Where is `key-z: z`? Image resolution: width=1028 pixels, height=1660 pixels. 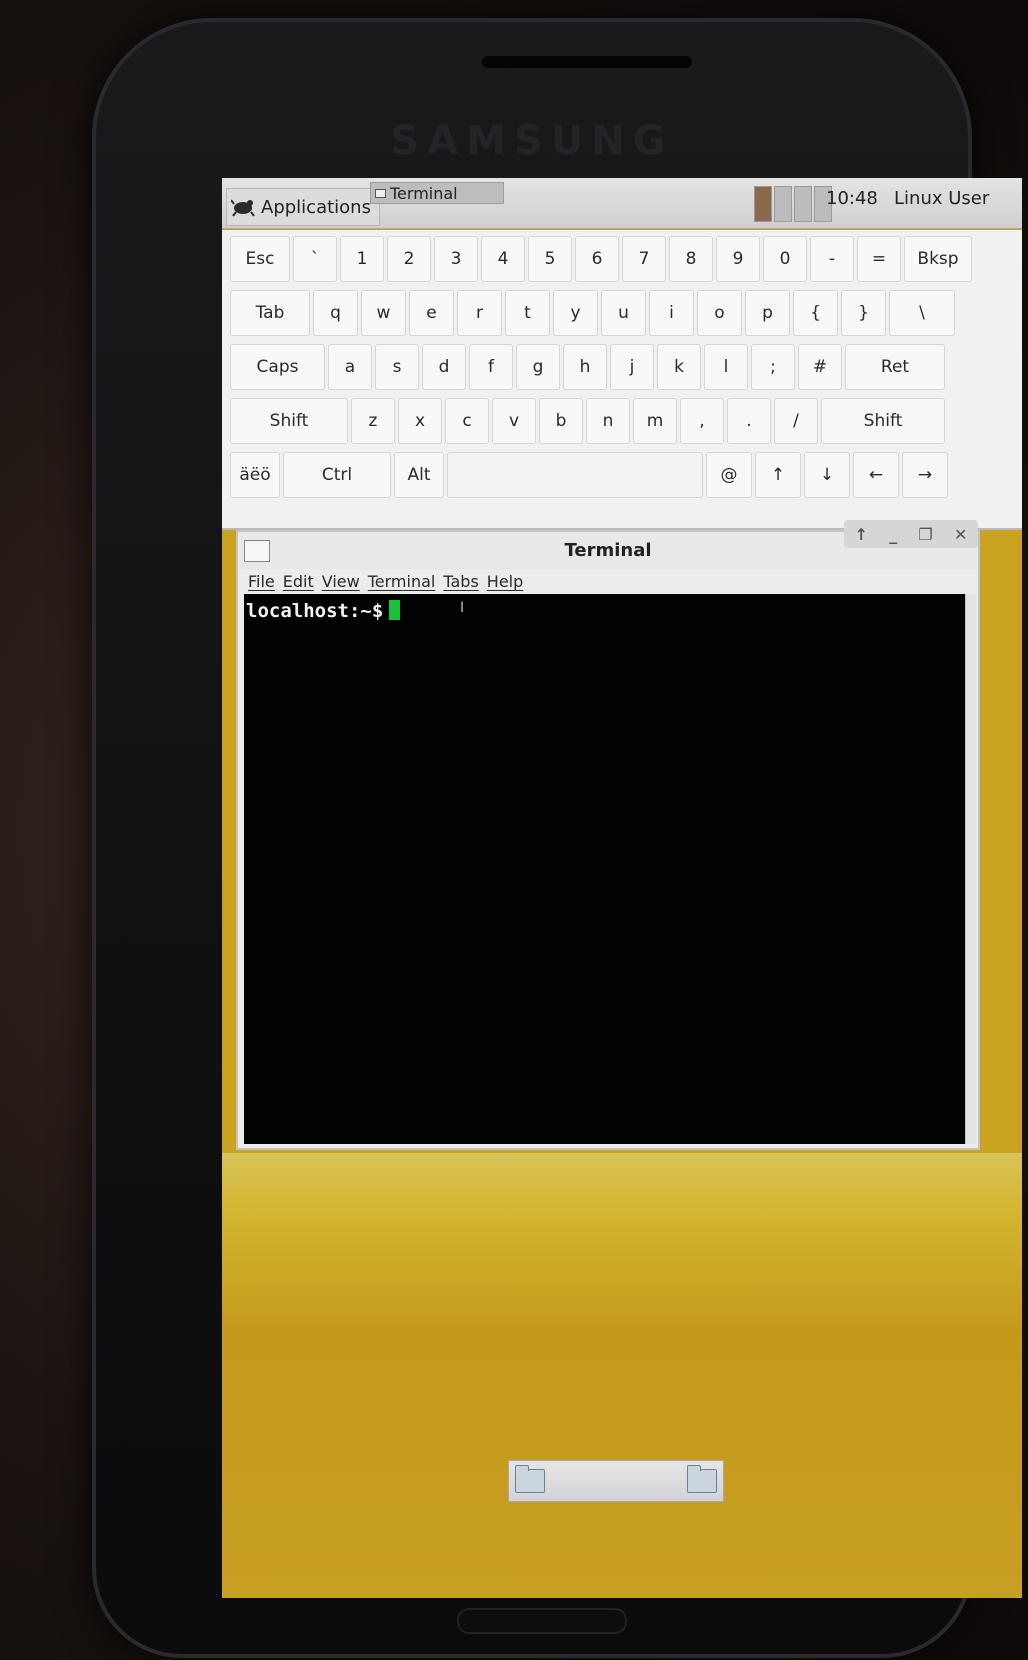
key-z: z is located at coordinates (373, 421).